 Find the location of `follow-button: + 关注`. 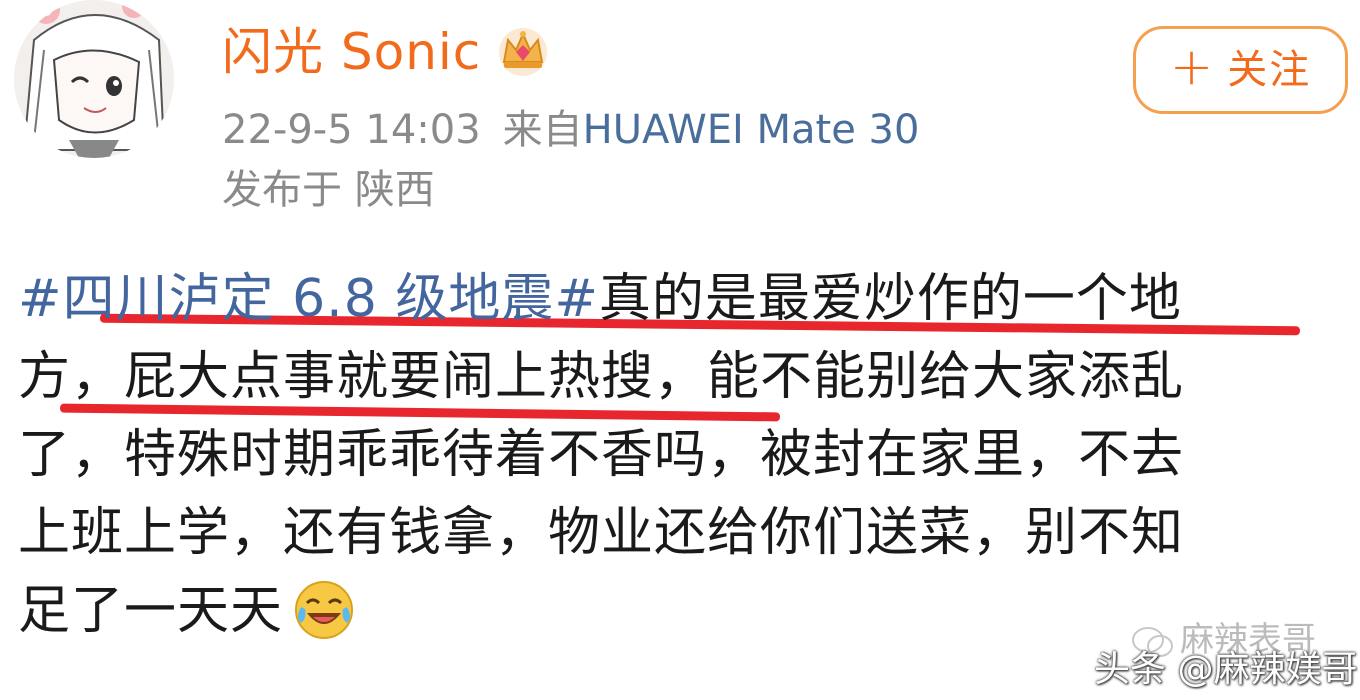

follow-button: + 关注 is located at coordinates (1240, 70).